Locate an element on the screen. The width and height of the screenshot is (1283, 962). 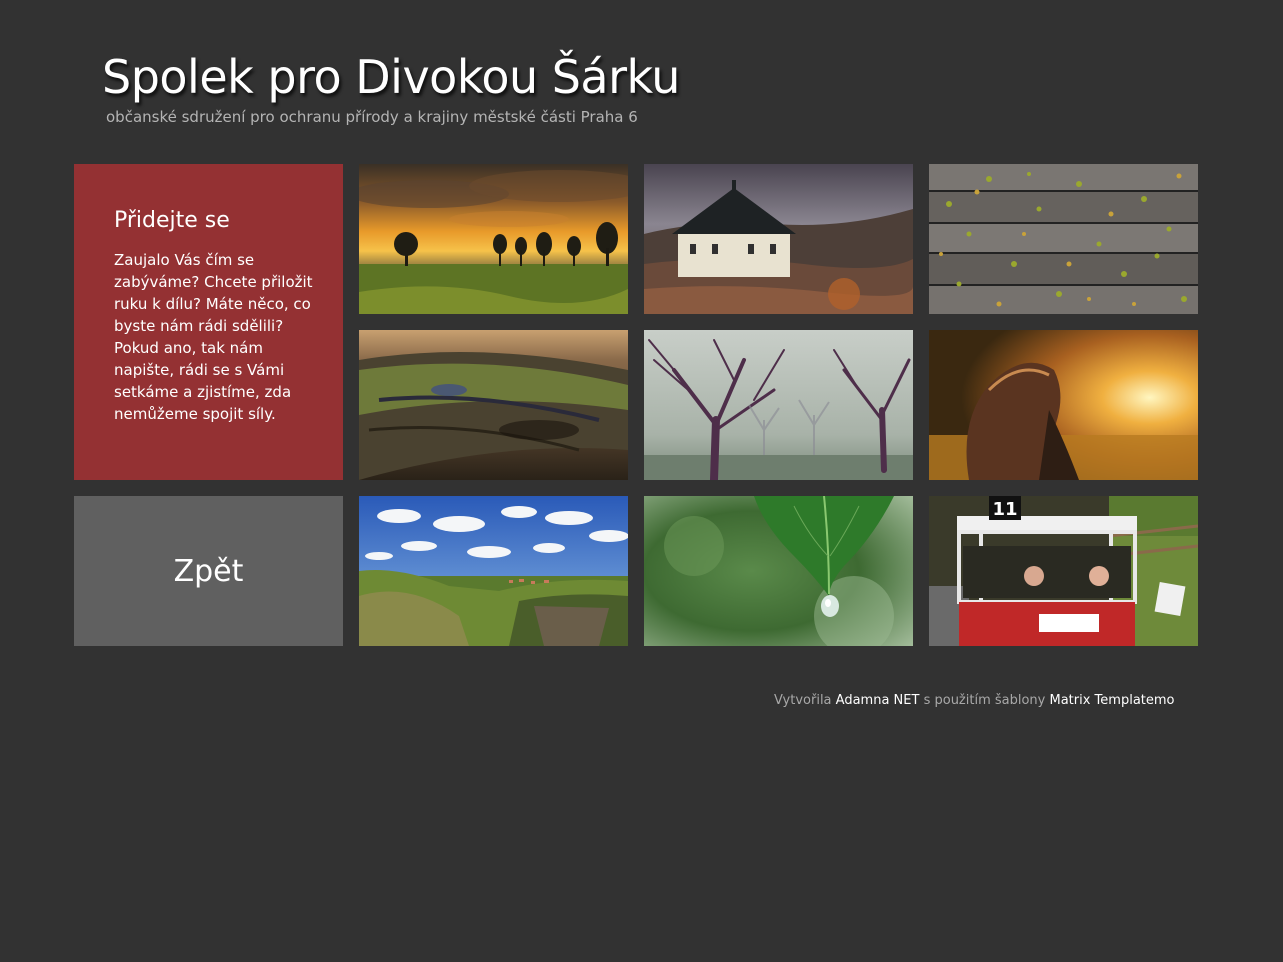
mossy-log-photo is located at coordinates (493, 405).